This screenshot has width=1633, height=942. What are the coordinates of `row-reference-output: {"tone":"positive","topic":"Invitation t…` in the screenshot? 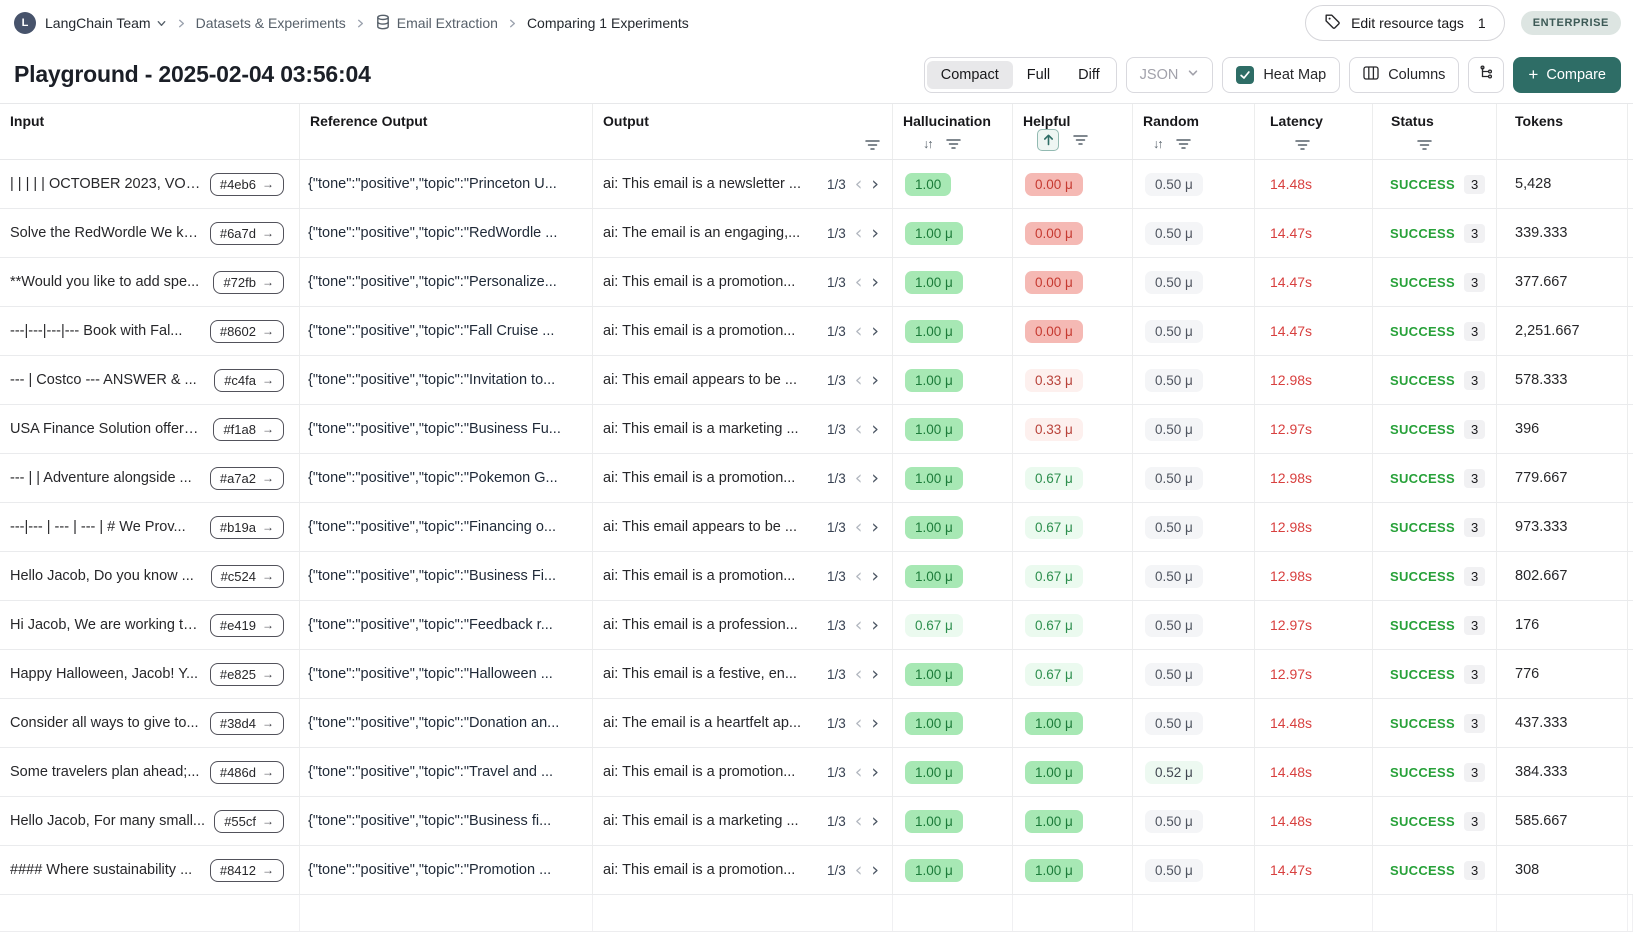 It's located at (431, 380).